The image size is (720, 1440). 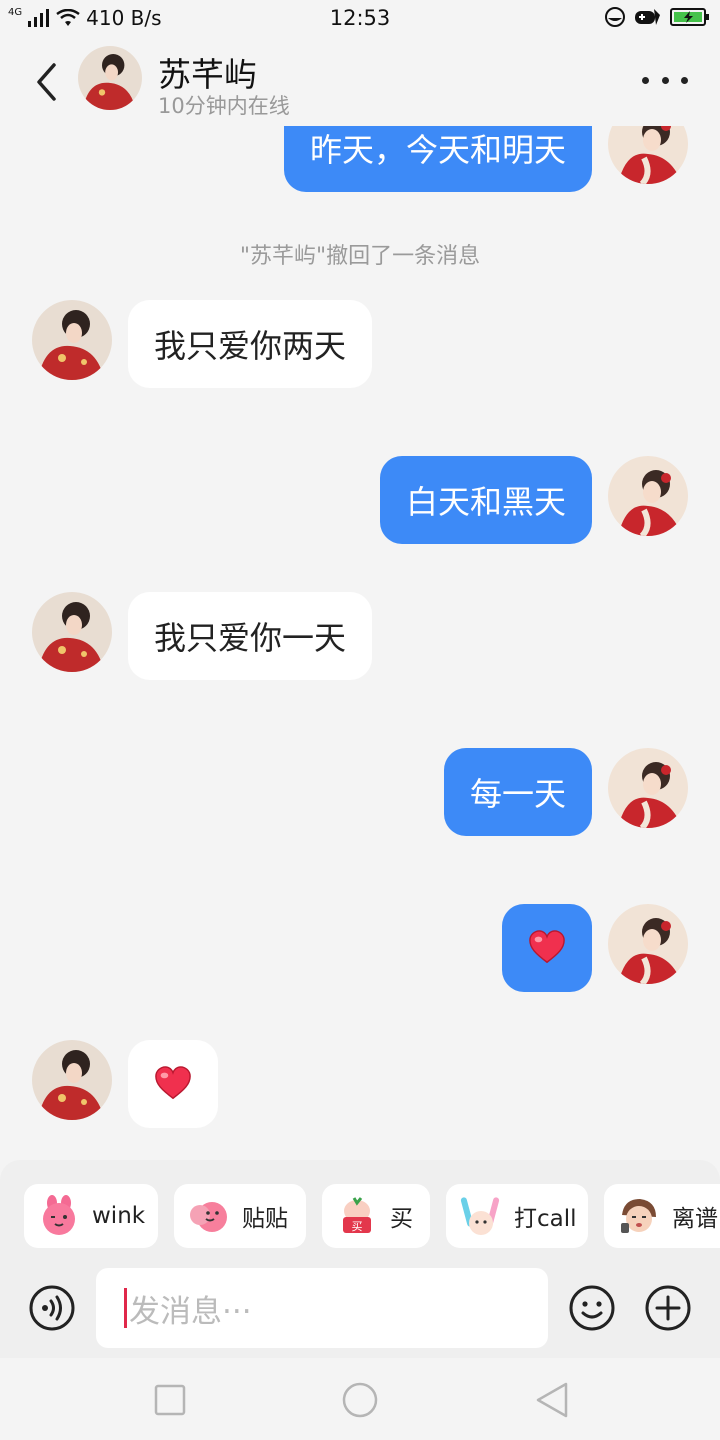 I want to click on add-attachment-button, so click(x=668, y=1308).